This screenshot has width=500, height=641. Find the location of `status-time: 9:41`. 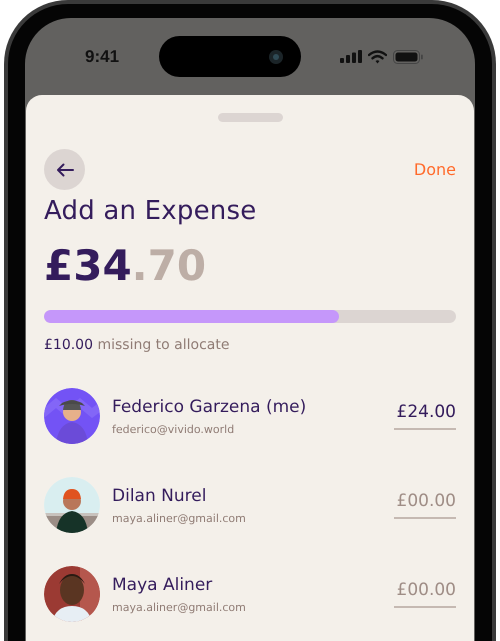

status-time: 9:41 is located at coordinates (102, 56).